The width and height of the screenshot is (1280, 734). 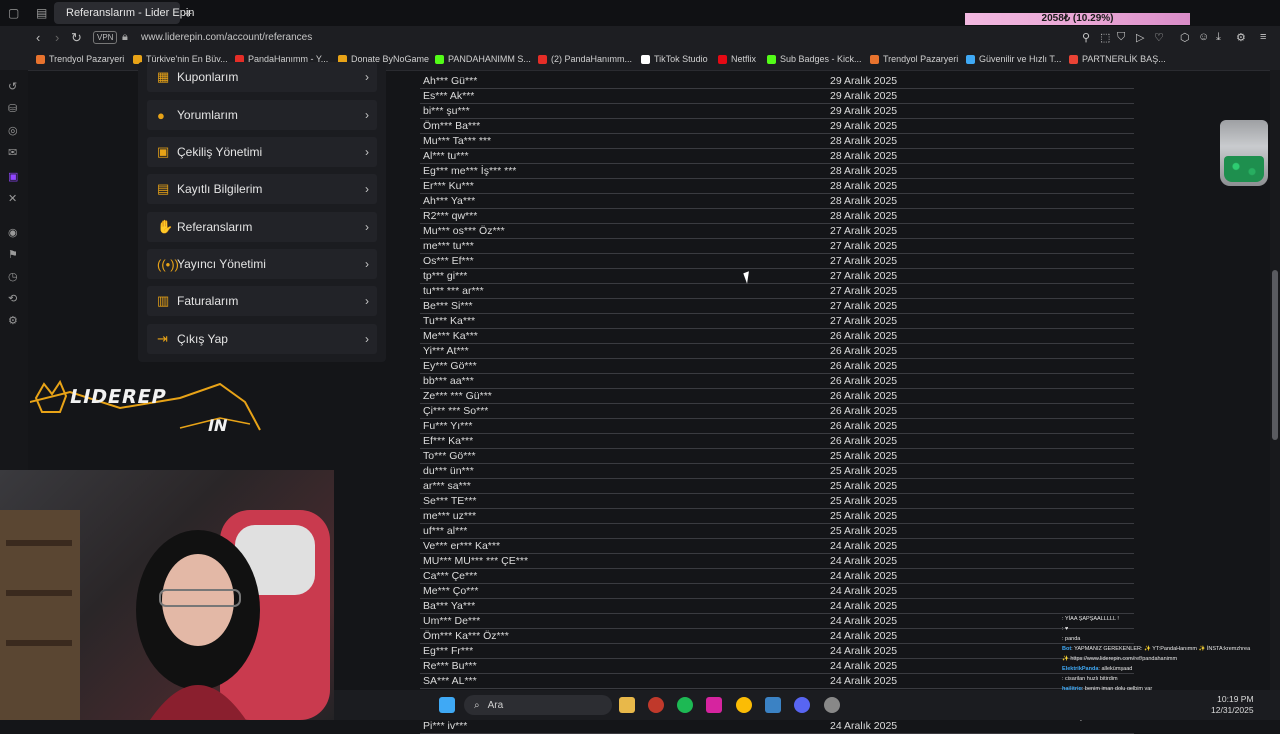 What do you see at coordinates (777, 171) in the screenshot?
I see `table-row: Eg*** me*** İş*** *** 28 Aralık 2025` at bounding box center [777, 171].